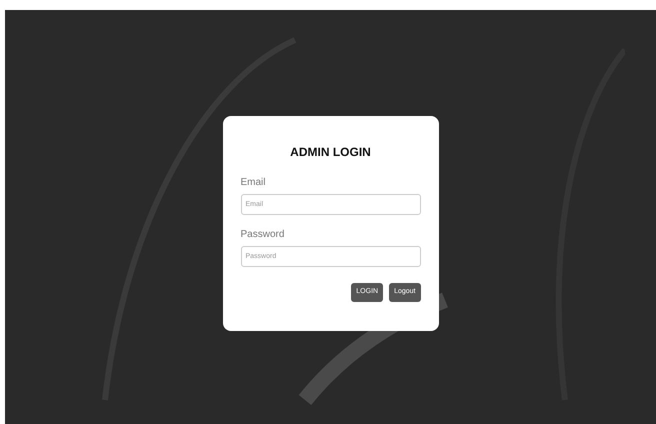  Describe the element at coordinates (263, 235) in the screenshot. I see `field-label: Password` at that location.